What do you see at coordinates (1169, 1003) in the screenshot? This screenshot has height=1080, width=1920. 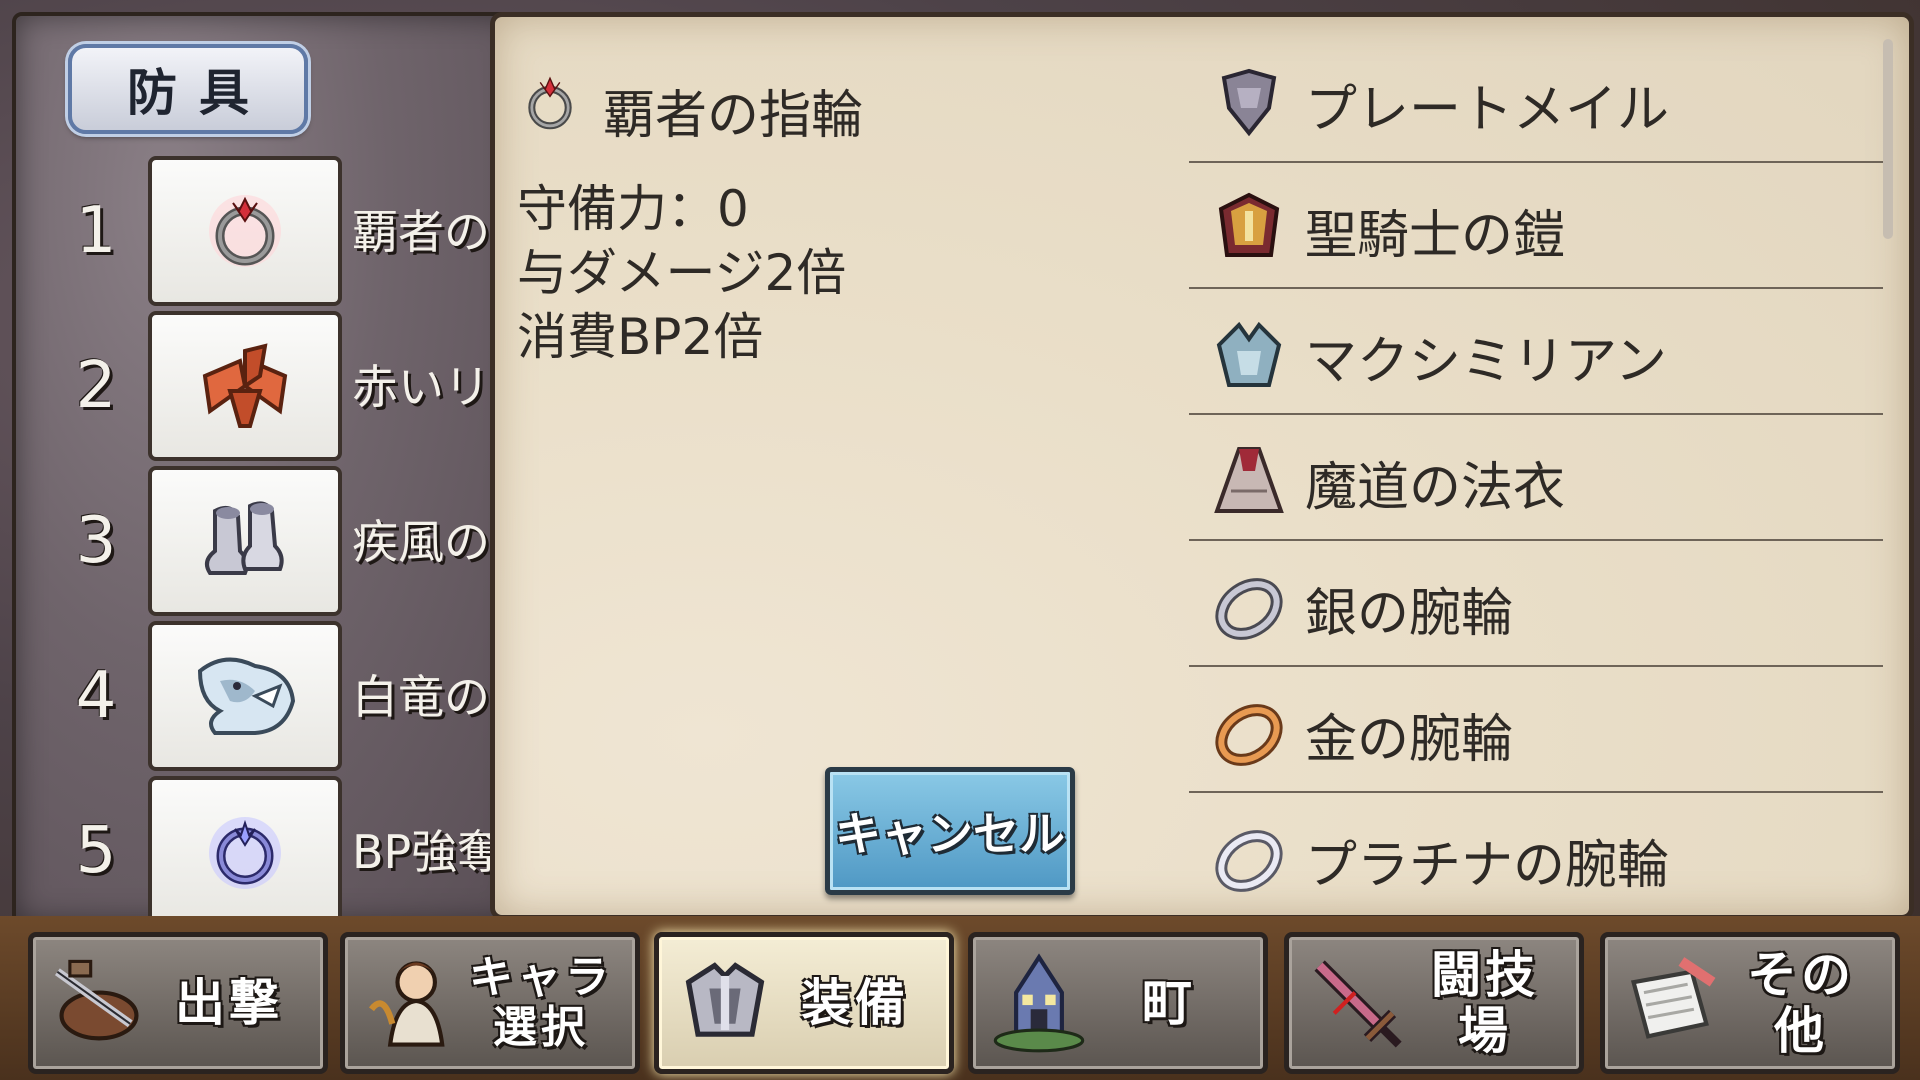 I see `nav-town-label: 町` at bounding box center [1169, 1003].